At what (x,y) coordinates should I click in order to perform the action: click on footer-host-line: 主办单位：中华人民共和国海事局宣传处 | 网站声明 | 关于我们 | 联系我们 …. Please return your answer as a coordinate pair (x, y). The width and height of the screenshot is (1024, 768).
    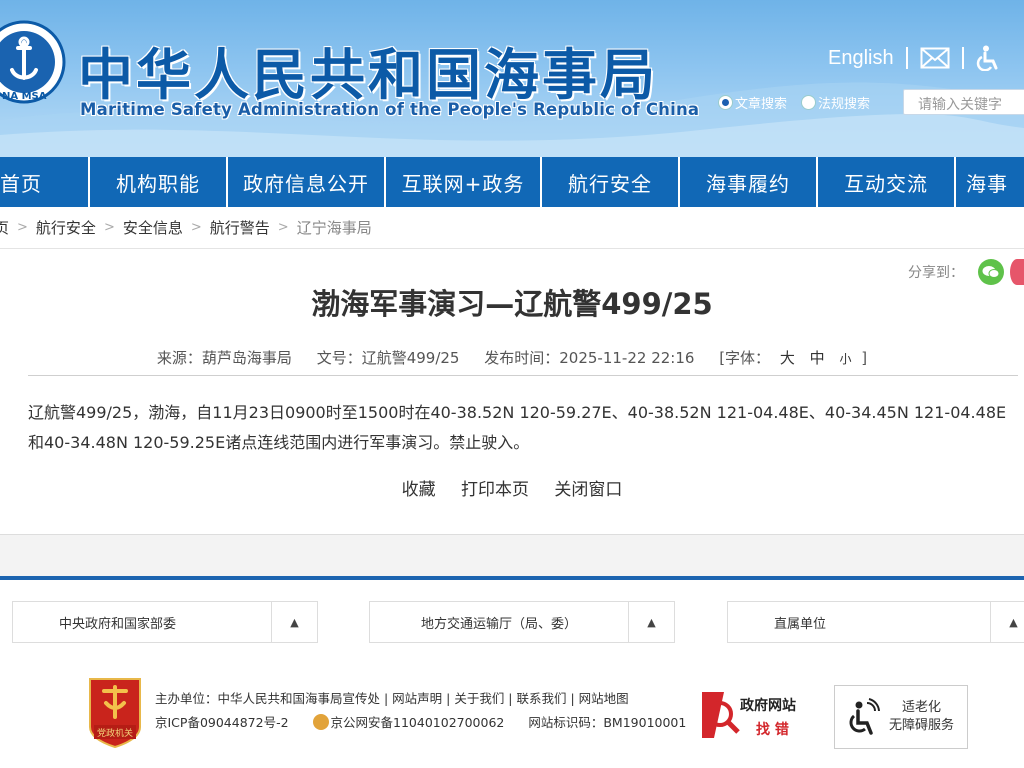
    Looking at the image, I should click on (420, 699).